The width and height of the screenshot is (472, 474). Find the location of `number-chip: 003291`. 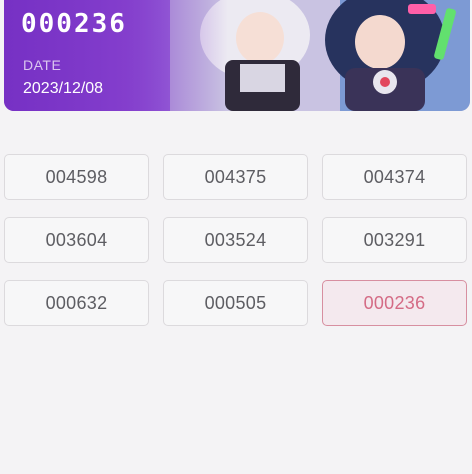

number-chip: 003291 is located at coordinates (394, 240).